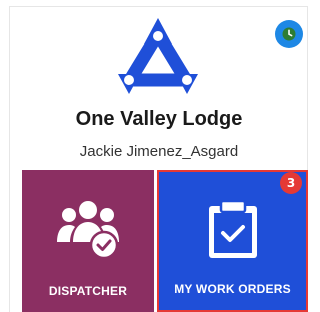 The width and height of the screenshot is (320, 312). I want to click on triangle-nodes-logo-icon, so click(158, 56).